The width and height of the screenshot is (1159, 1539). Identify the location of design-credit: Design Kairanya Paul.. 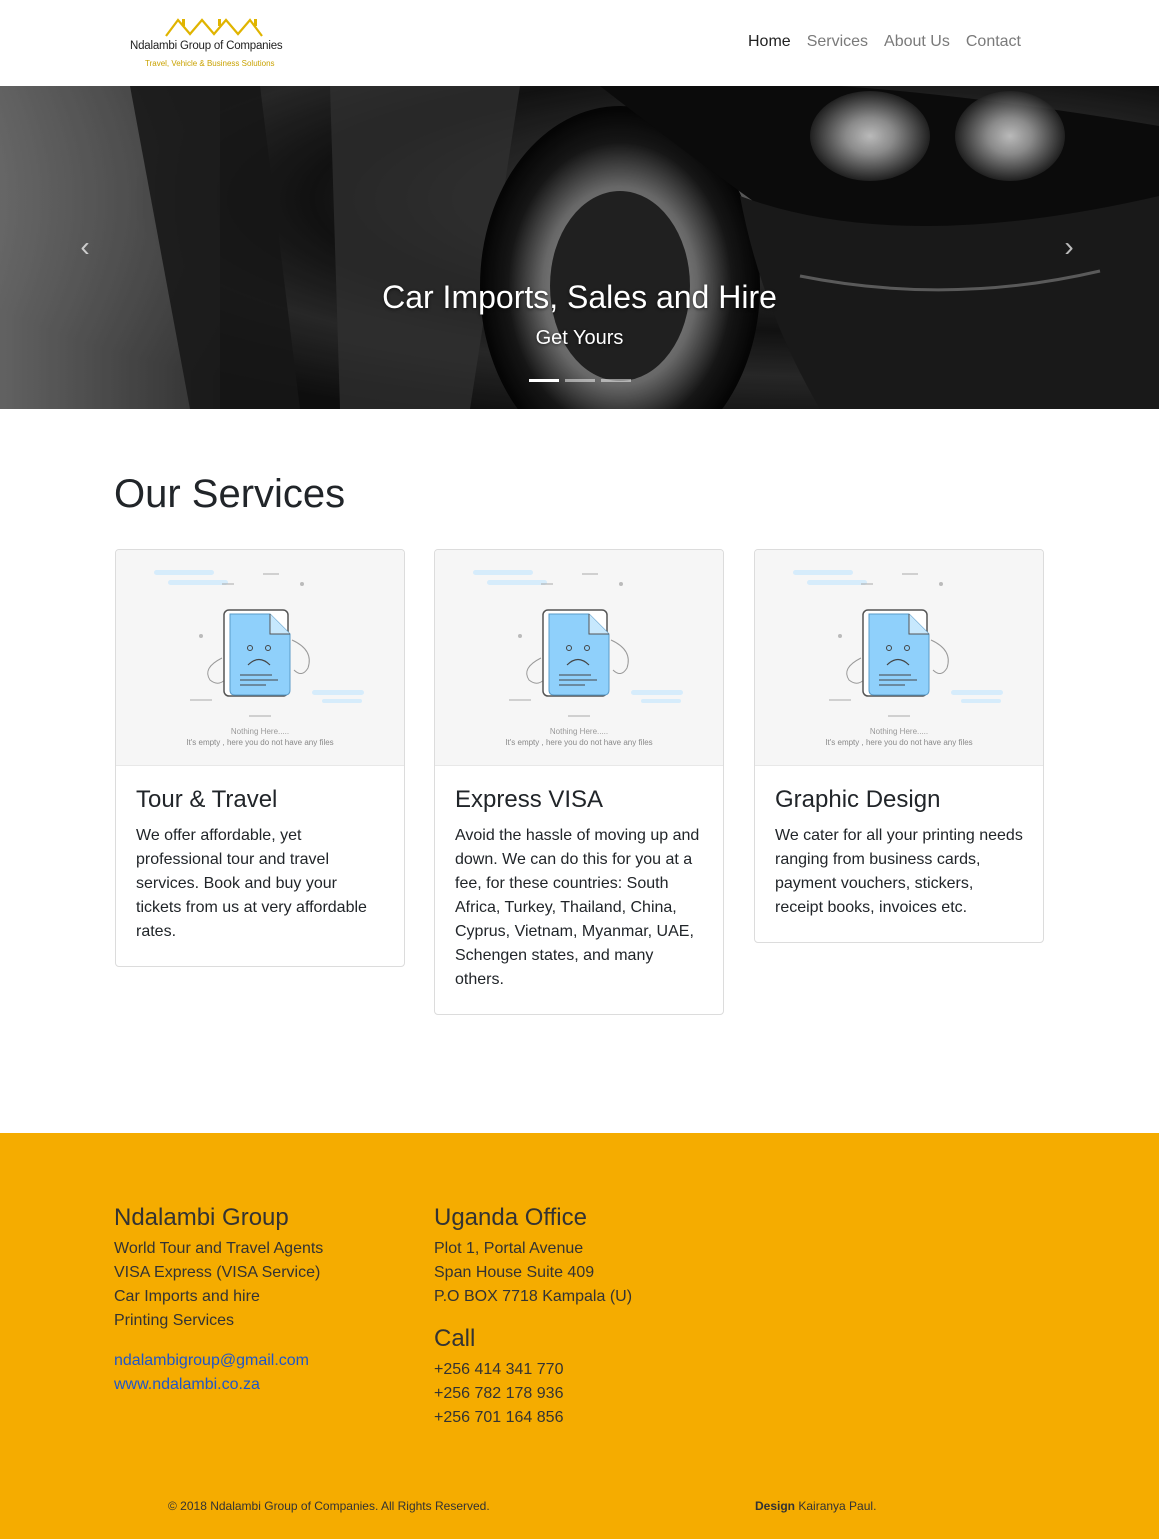
(815, 1506).